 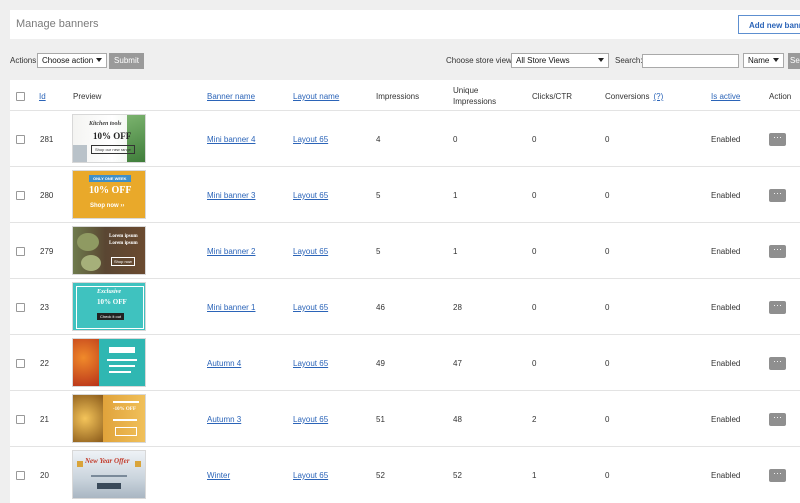 What do you see at coordinates (759, 60) in the screenshot?
I see `search-field-value: Name` at bounding box center [759, 60].